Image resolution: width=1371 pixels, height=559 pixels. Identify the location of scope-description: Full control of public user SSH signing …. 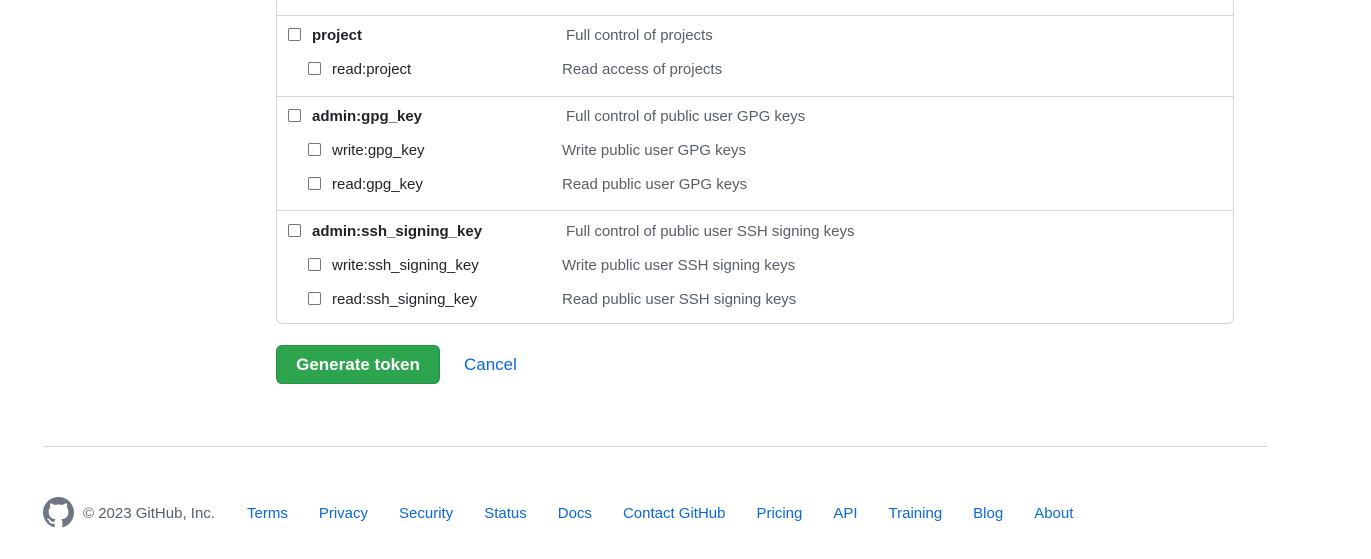
(710, 231).